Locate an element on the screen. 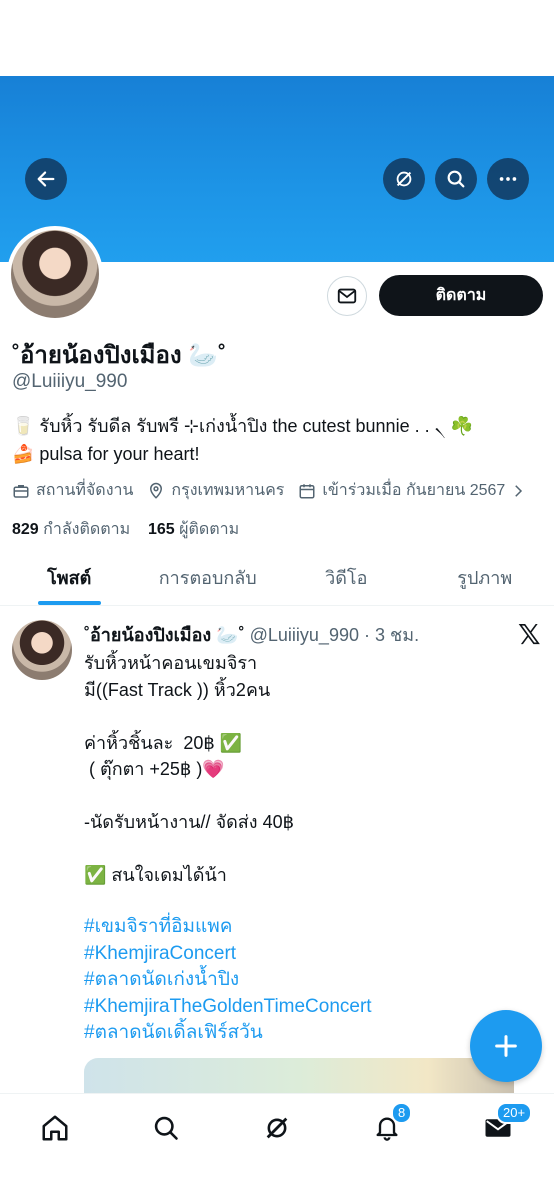 The image size is (554, 1201). message-button is located at coordinates (347, 296).